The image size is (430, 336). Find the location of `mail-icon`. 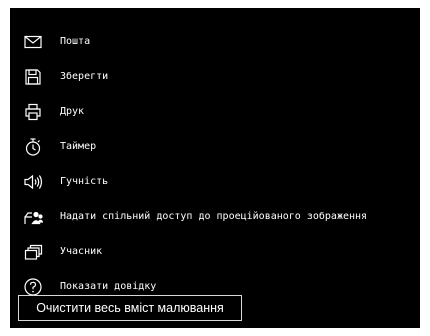

mail-icon is located at coordinates (33, 42).